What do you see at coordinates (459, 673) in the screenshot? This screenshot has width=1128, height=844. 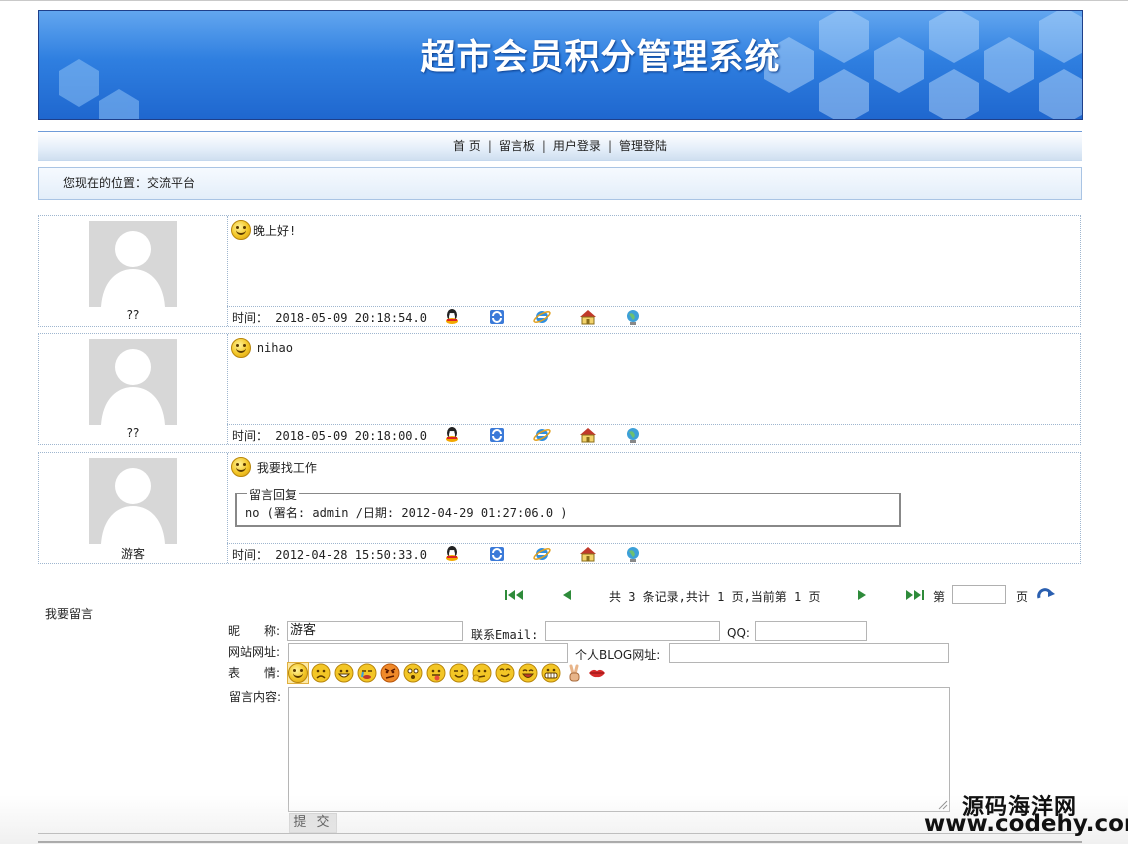 I see `emoticon-wink-icon` at bounding box center [459, 673].